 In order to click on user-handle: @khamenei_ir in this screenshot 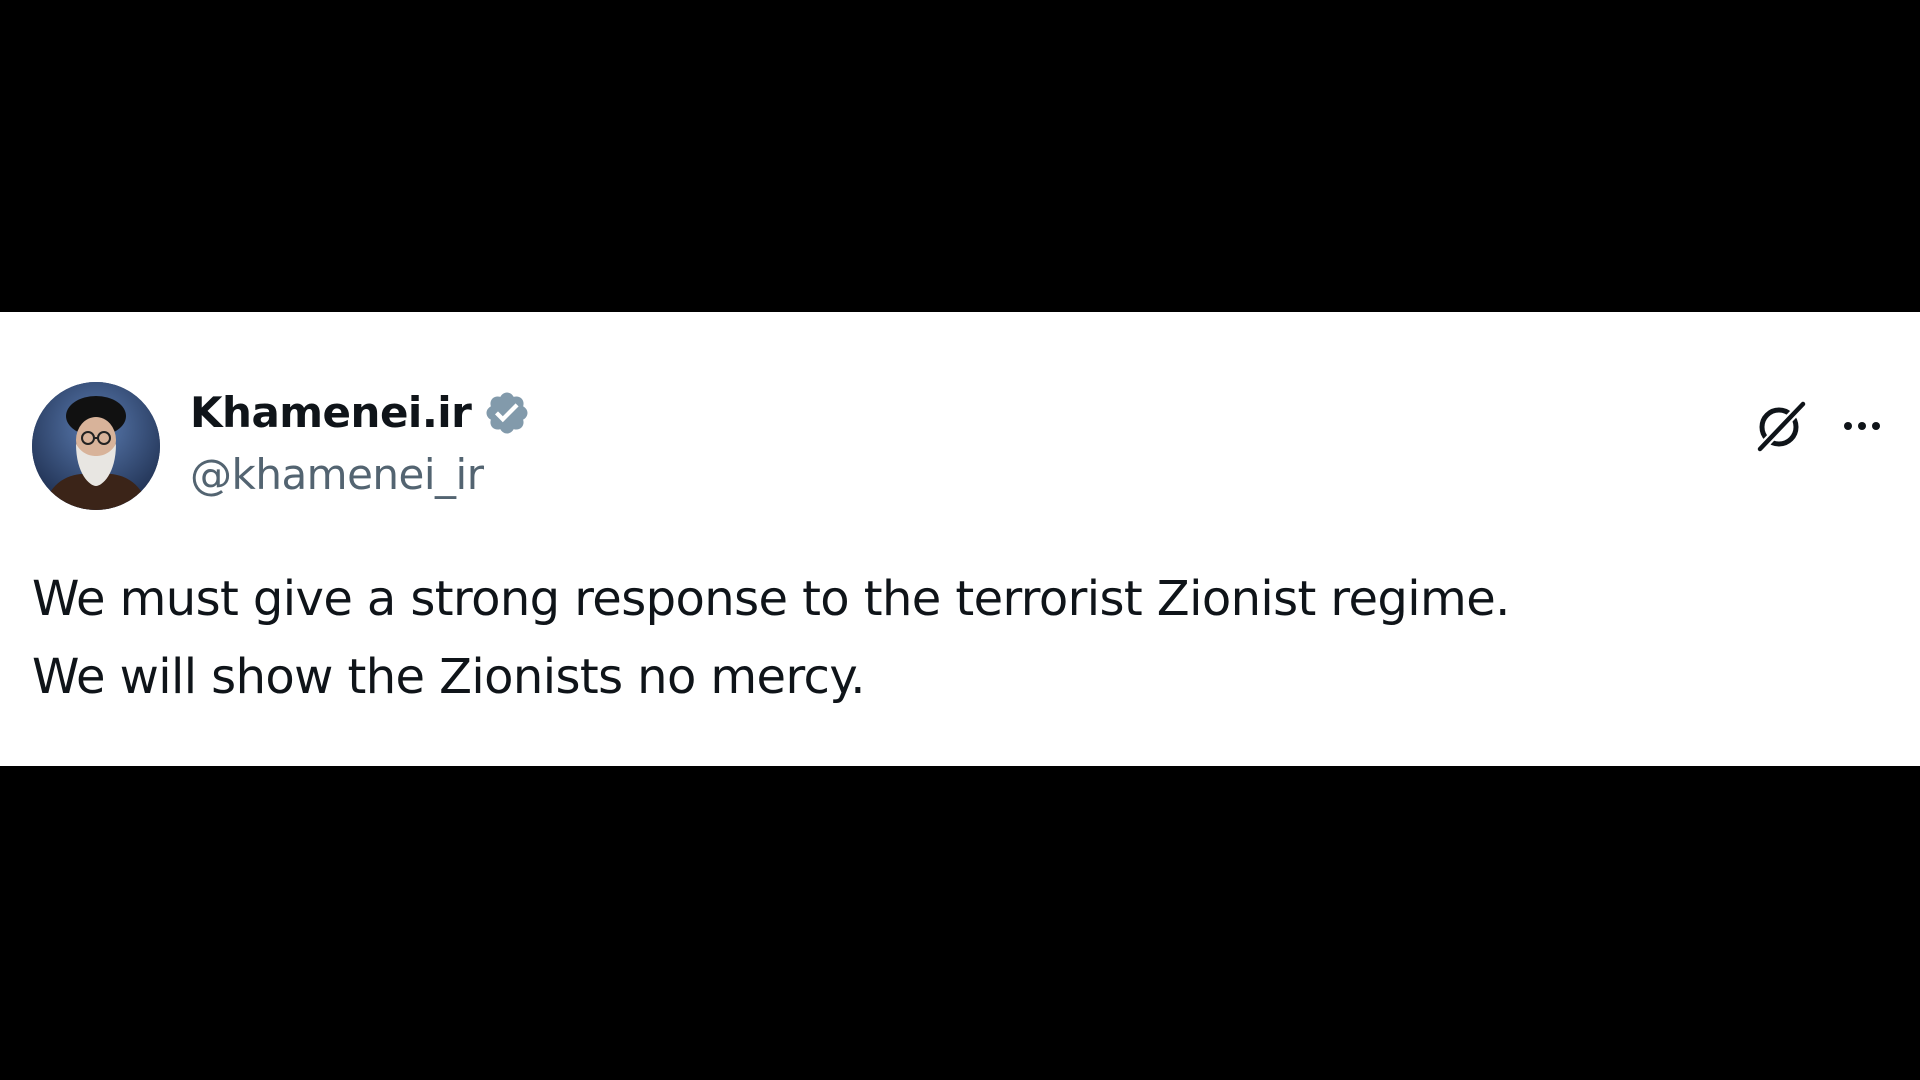, I will do `click(360, 475)`.